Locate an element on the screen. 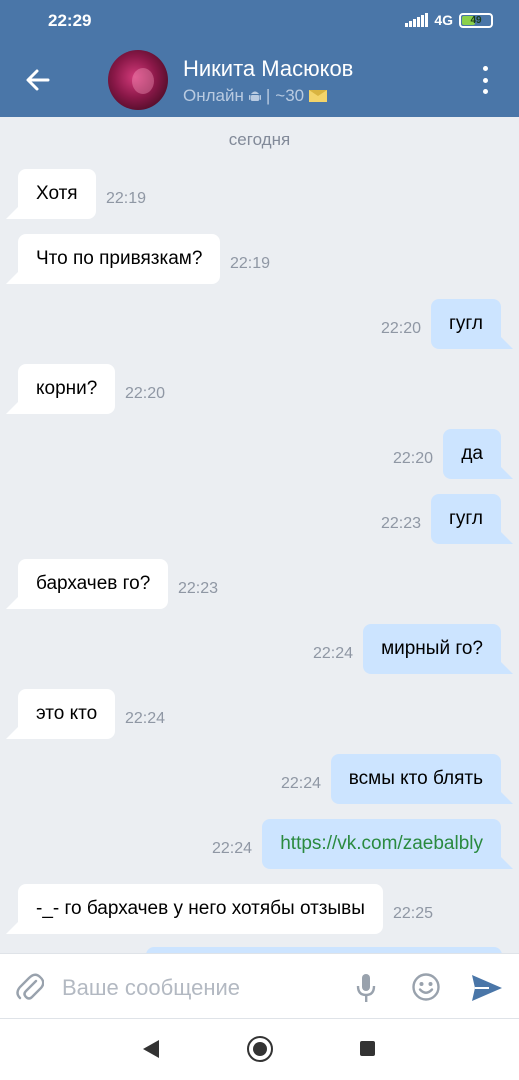 The width and height of the screenshot is (519, 1080). outgoing-message-bubble: да is located at coordinates (478, 454).